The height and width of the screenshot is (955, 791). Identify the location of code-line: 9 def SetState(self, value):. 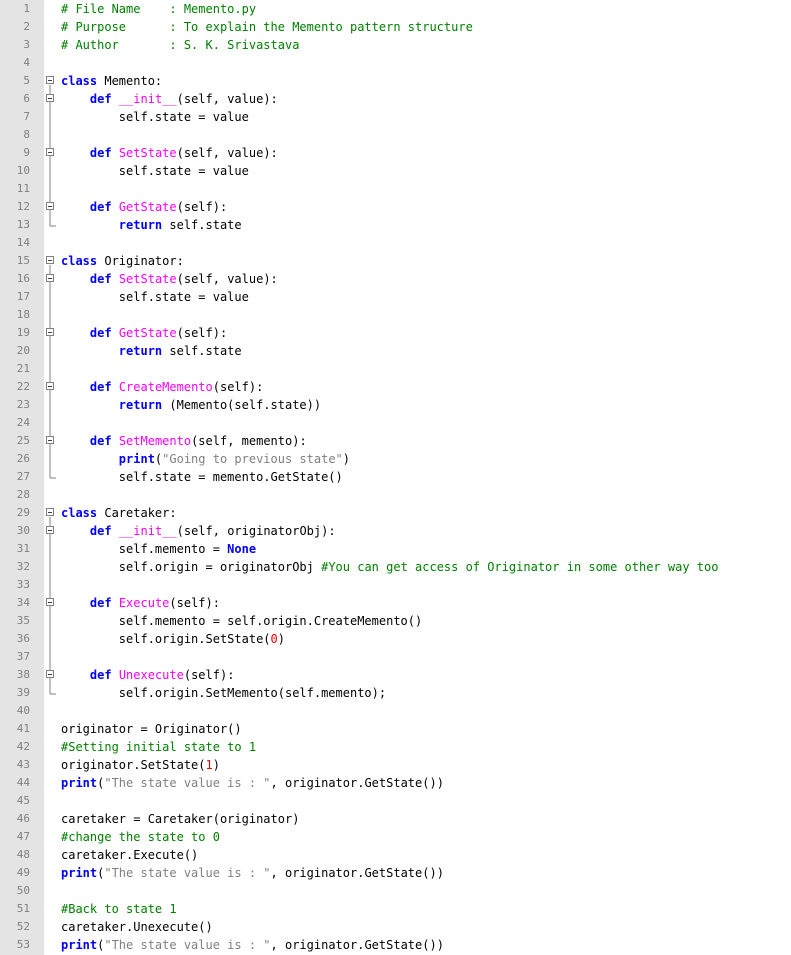
(395, 153).